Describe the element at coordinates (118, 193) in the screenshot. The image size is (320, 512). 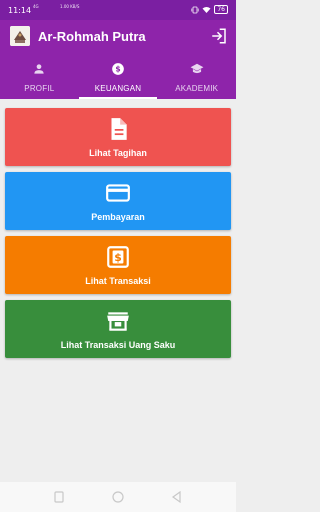
I see `credit-card-icon` at that location.